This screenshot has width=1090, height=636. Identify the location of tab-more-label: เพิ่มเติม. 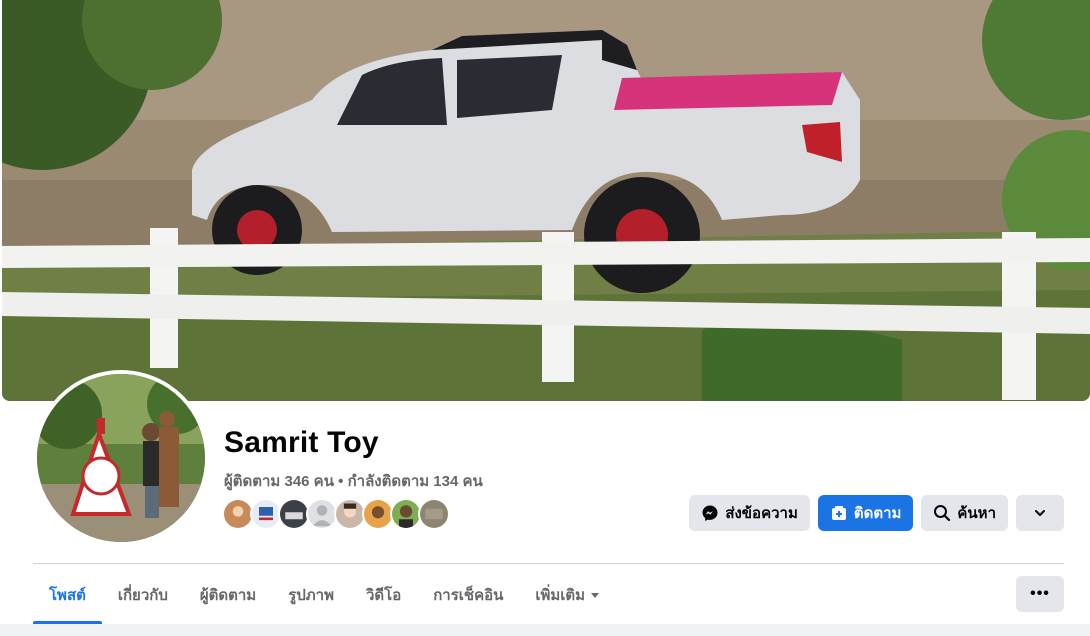
(560, 595).